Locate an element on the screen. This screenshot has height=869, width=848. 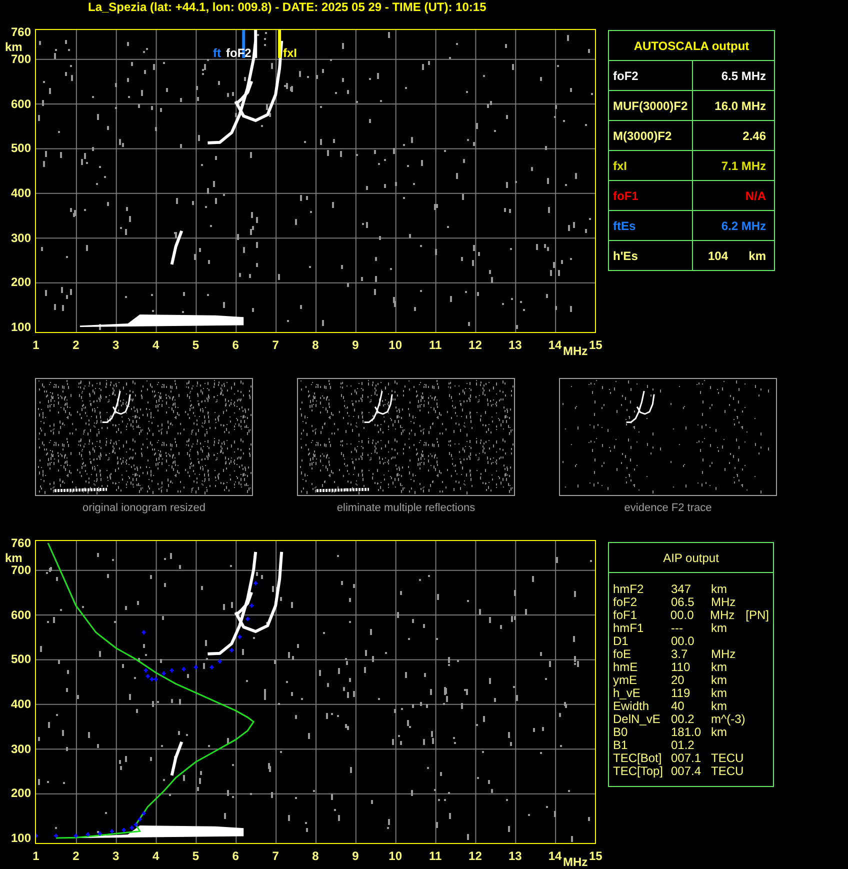
parameter-value: 01.2 is located at coordinates (682, 745).